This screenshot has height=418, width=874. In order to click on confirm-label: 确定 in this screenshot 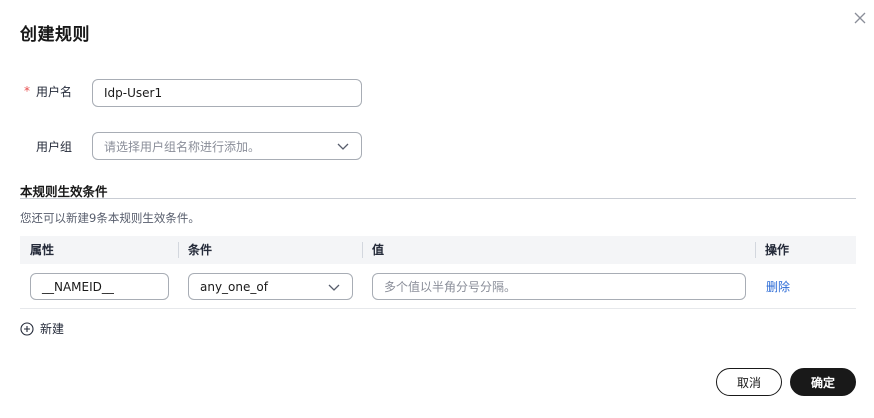, I will do `click(822, 382)`.